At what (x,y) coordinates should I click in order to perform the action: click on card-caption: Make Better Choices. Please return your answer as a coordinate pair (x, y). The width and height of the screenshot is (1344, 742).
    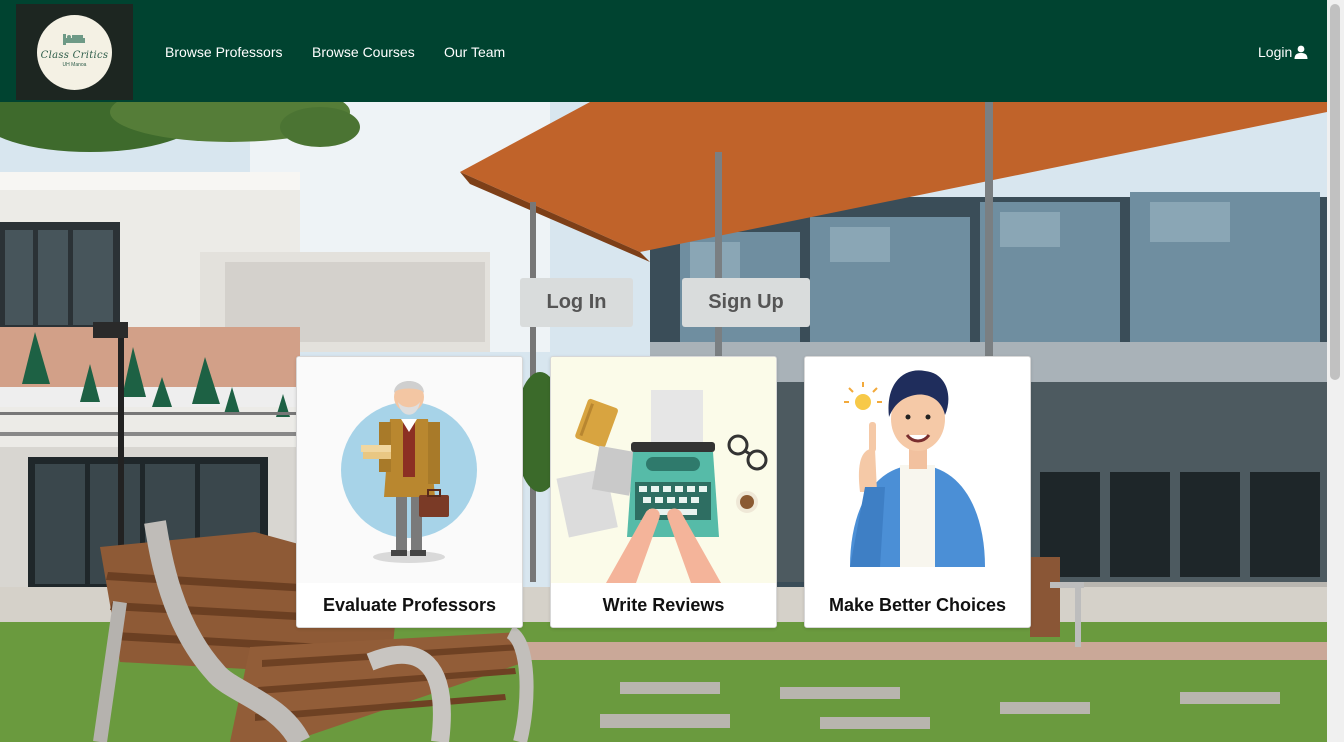
    Looking at the image, I should click on (917, 605).